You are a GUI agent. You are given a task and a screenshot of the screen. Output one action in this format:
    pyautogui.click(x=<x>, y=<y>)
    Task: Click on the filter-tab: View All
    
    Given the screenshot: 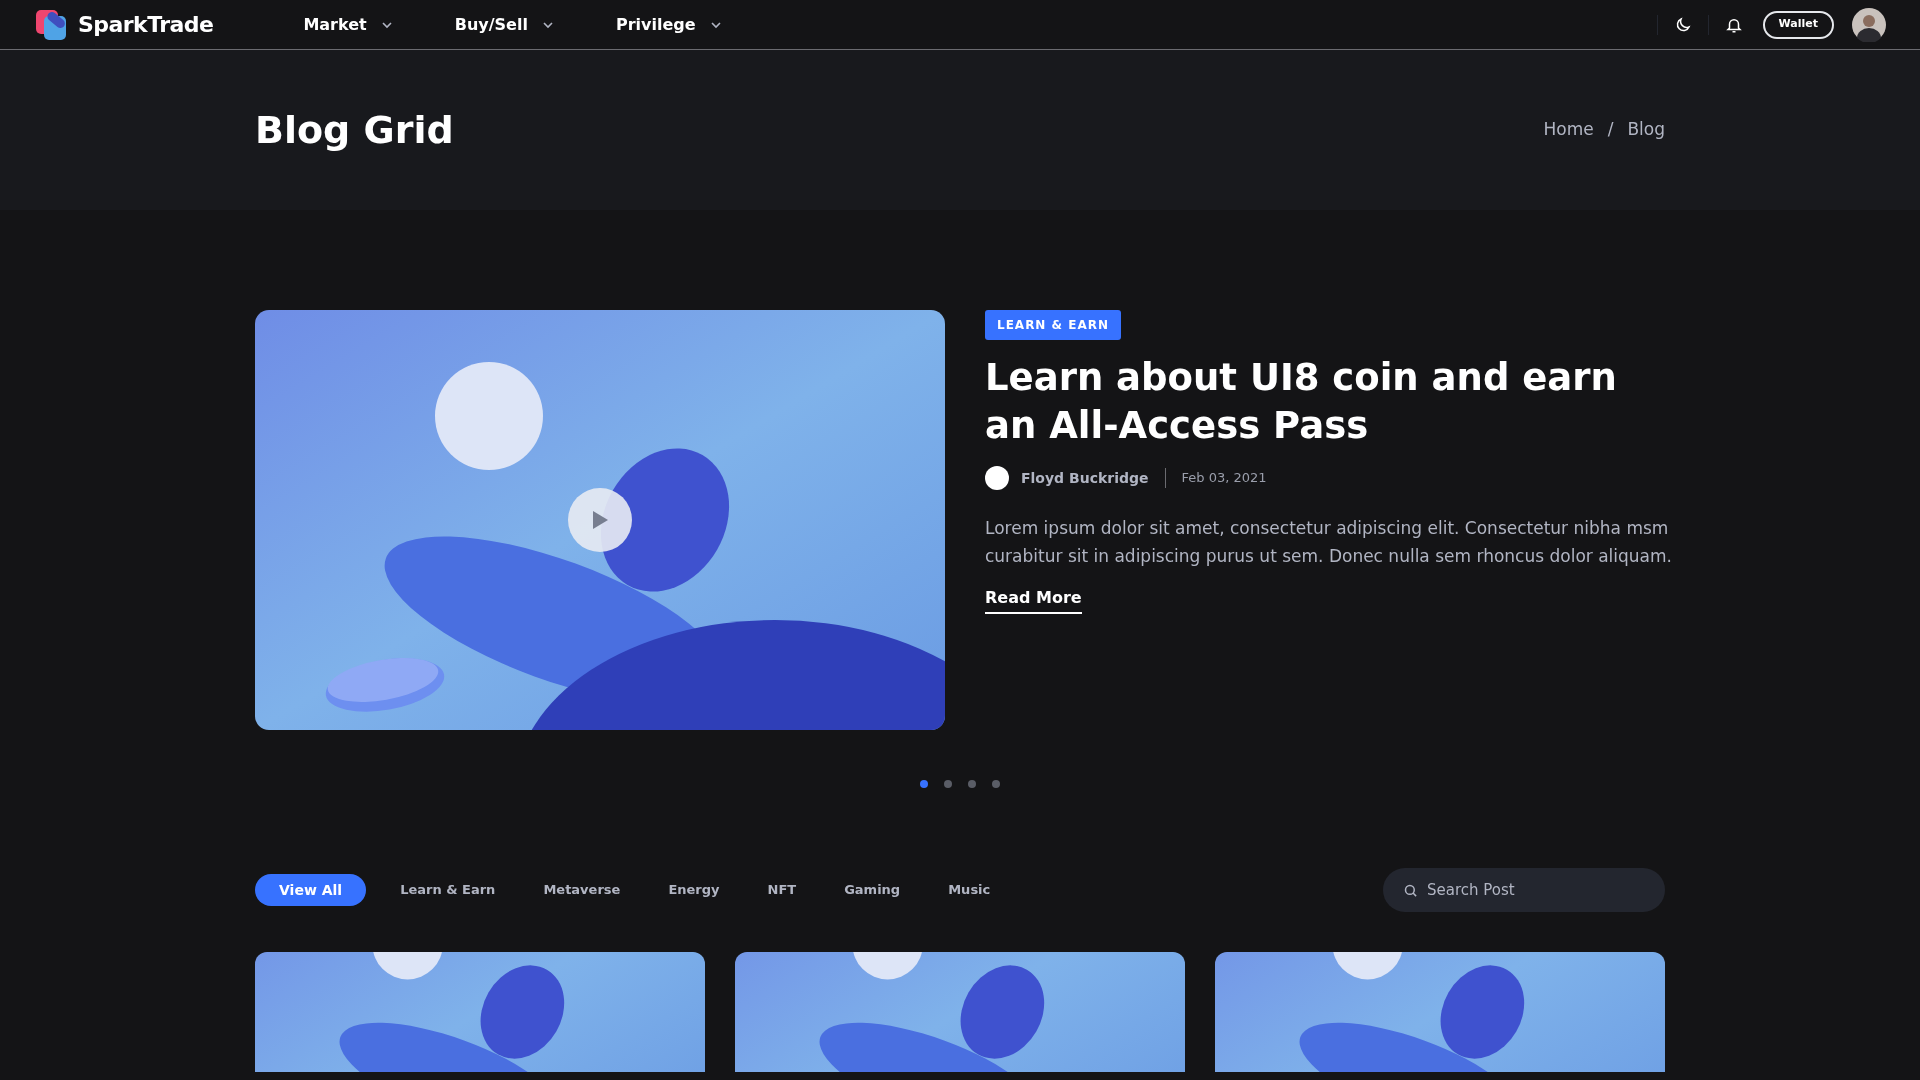 What is the action you would take?
    pyautogui.click(x=311, y=890)
    